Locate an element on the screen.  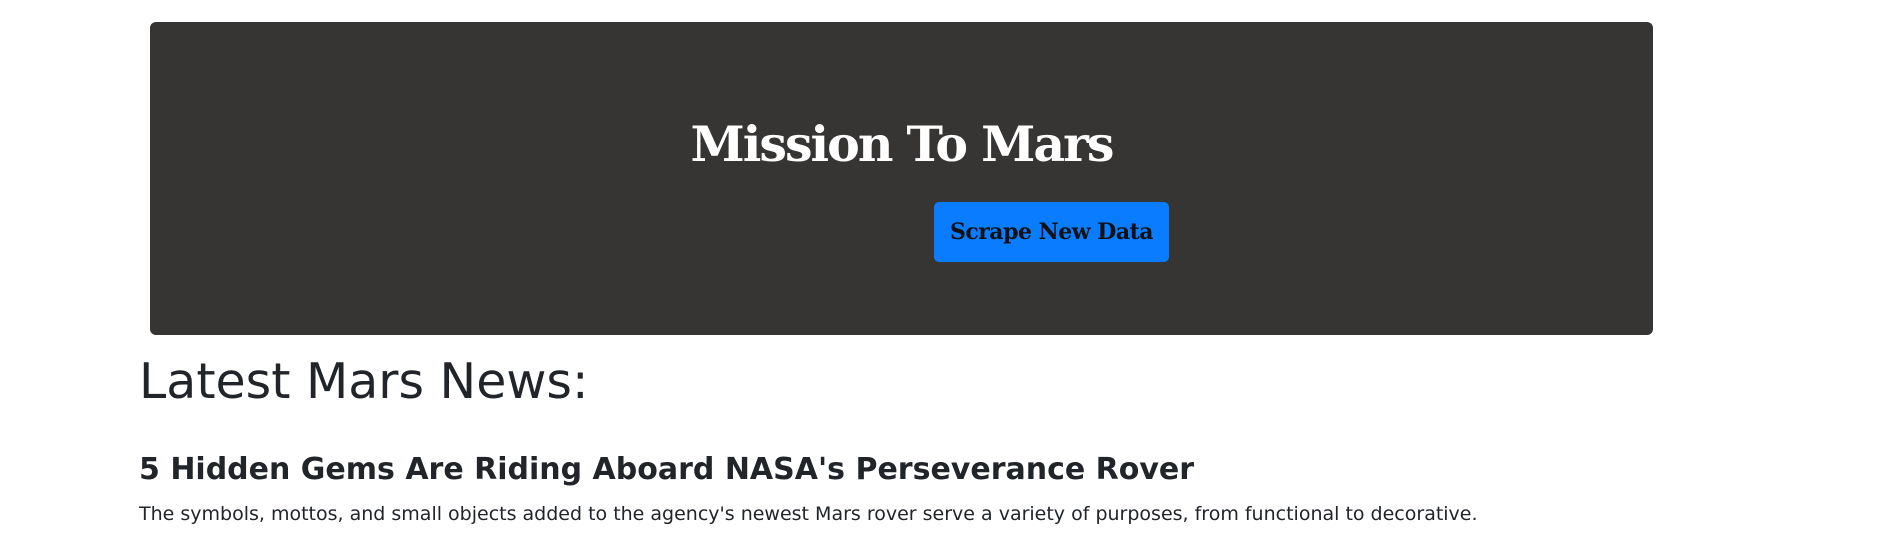
page-title: Mission To Mars is located at coordinates (902, 144).